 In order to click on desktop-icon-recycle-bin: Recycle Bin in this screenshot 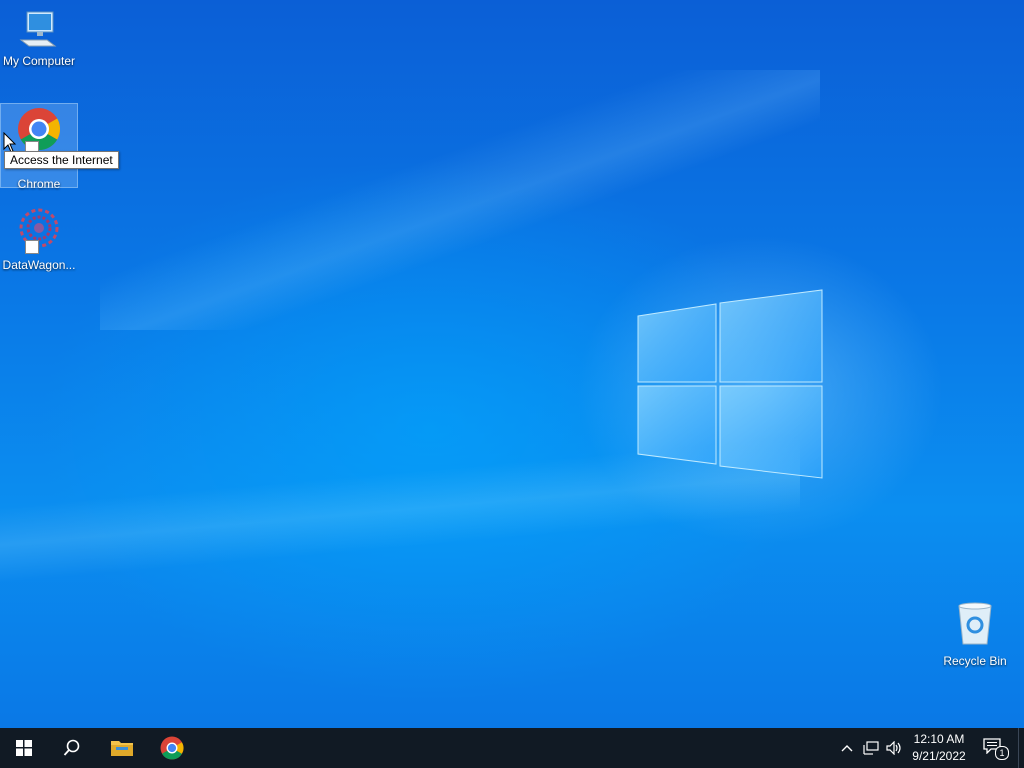, I will do `click(975, 634)`.